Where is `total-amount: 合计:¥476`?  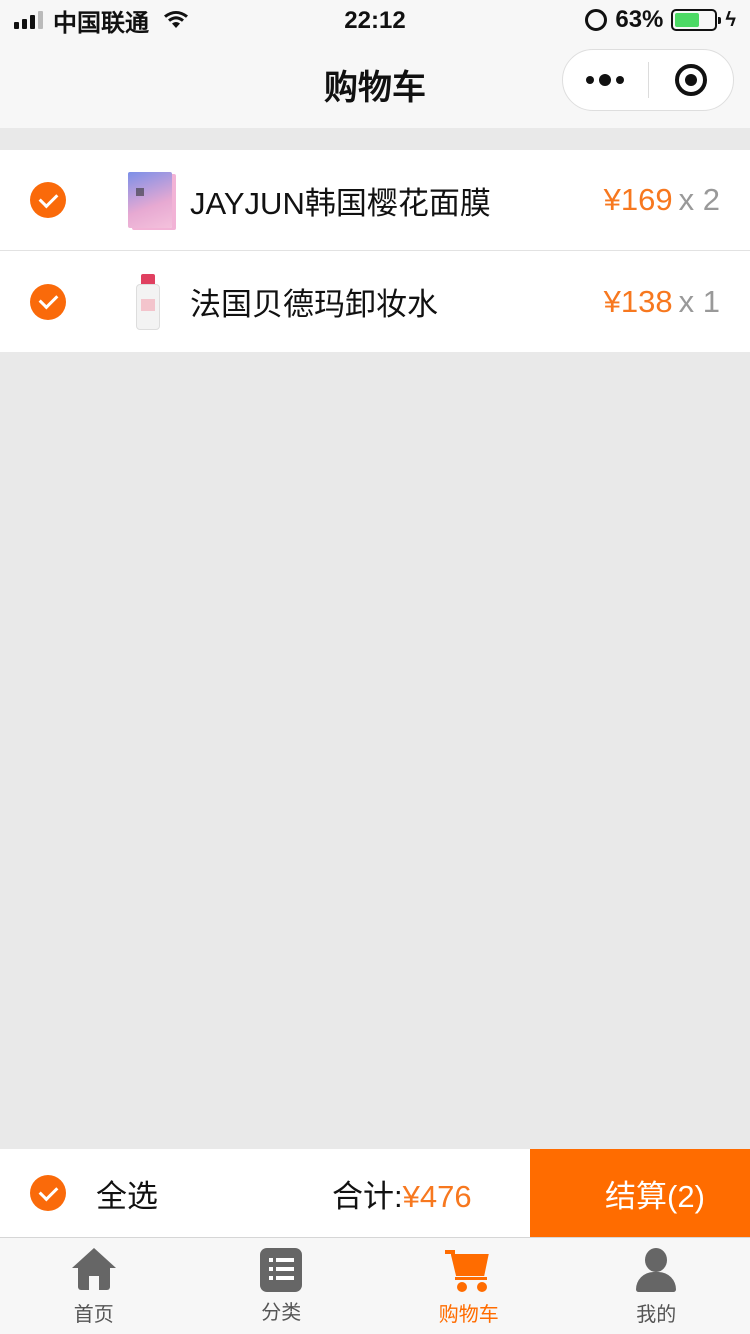
total-amount: 合计:¥476 is located at coordinates (402, 1193).